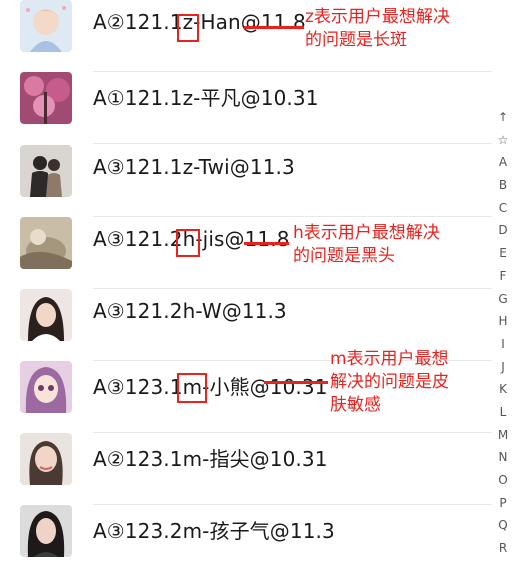 The height and width of the screenshot is (565, 515). What do you see at coordinates (210, 459) in the screenshot?
I see `contact-name: A②123.1m-指尖@10.31` at bounding box center [210, 459].